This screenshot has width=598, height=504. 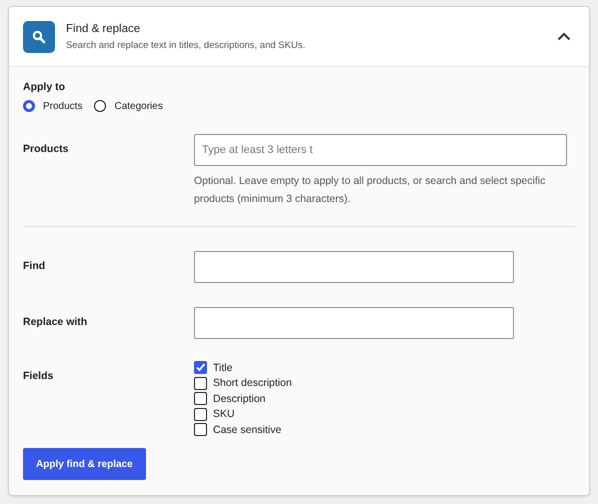 I want to click on radio-label: Products, so click(x=62, y=106).